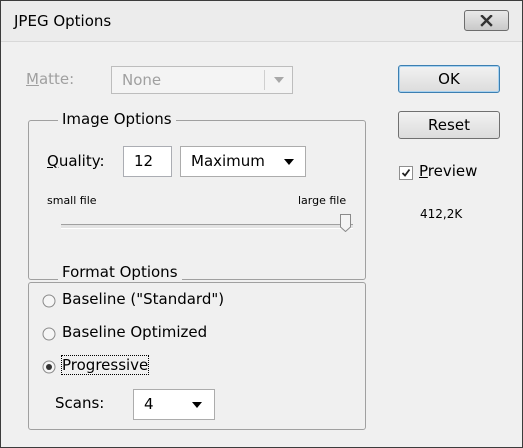 Image resolution: width=523 pixels, height=448 pixels. What do you see at coordinates (228, 161) in the screenshot?
I see `quality-preset-value: Maximum` at bounding box center [228, 161].